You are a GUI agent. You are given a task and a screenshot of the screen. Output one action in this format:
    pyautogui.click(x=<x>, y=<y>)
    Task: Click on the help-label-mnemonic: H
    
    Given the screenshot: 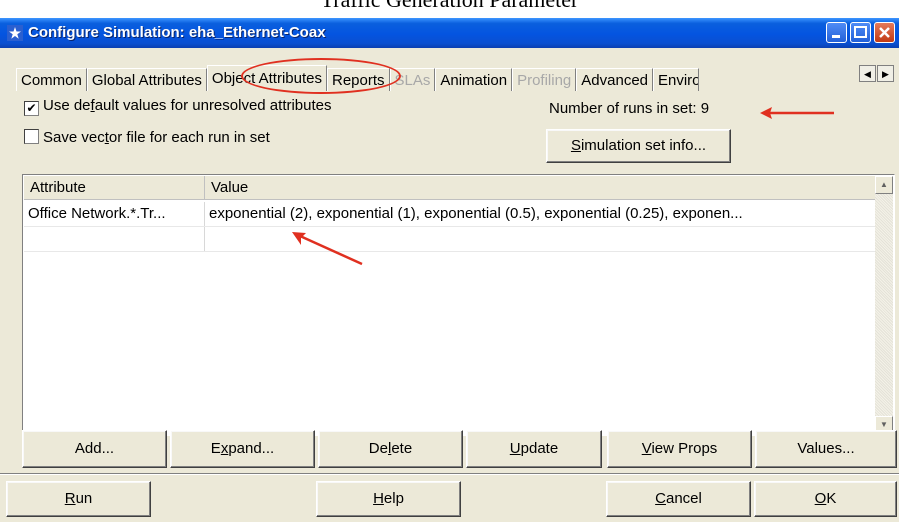 What is the action you would take?
    pyautogui.click(x=378, y=498)
    